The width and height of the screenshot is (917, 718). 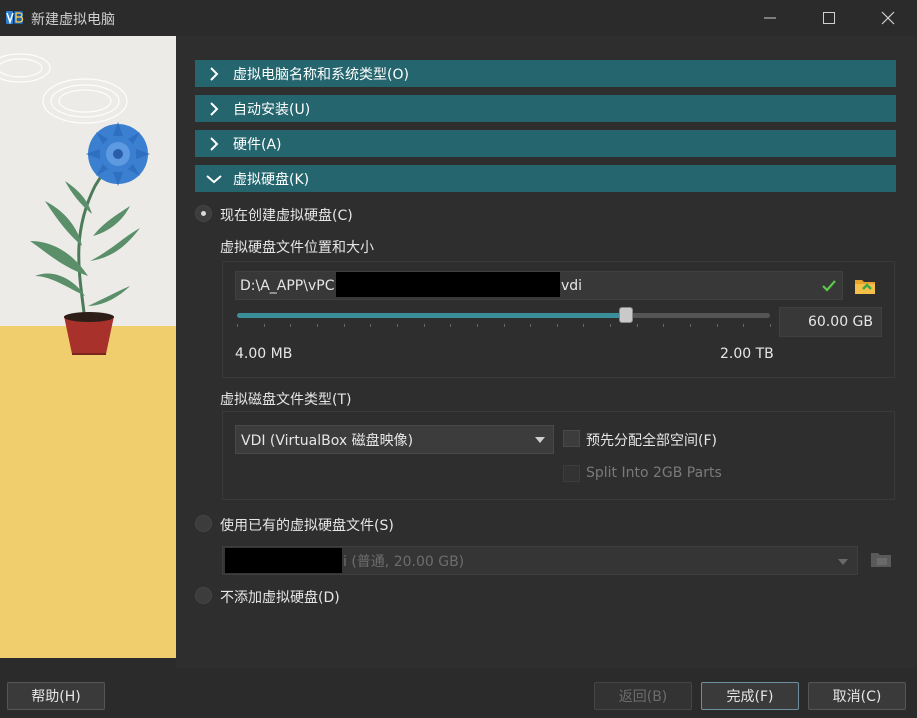 What do you see at coordinates (572, 286) in the screenshot?
I see `disk-path-suffix: vdi` at bounding box center [572, 286].